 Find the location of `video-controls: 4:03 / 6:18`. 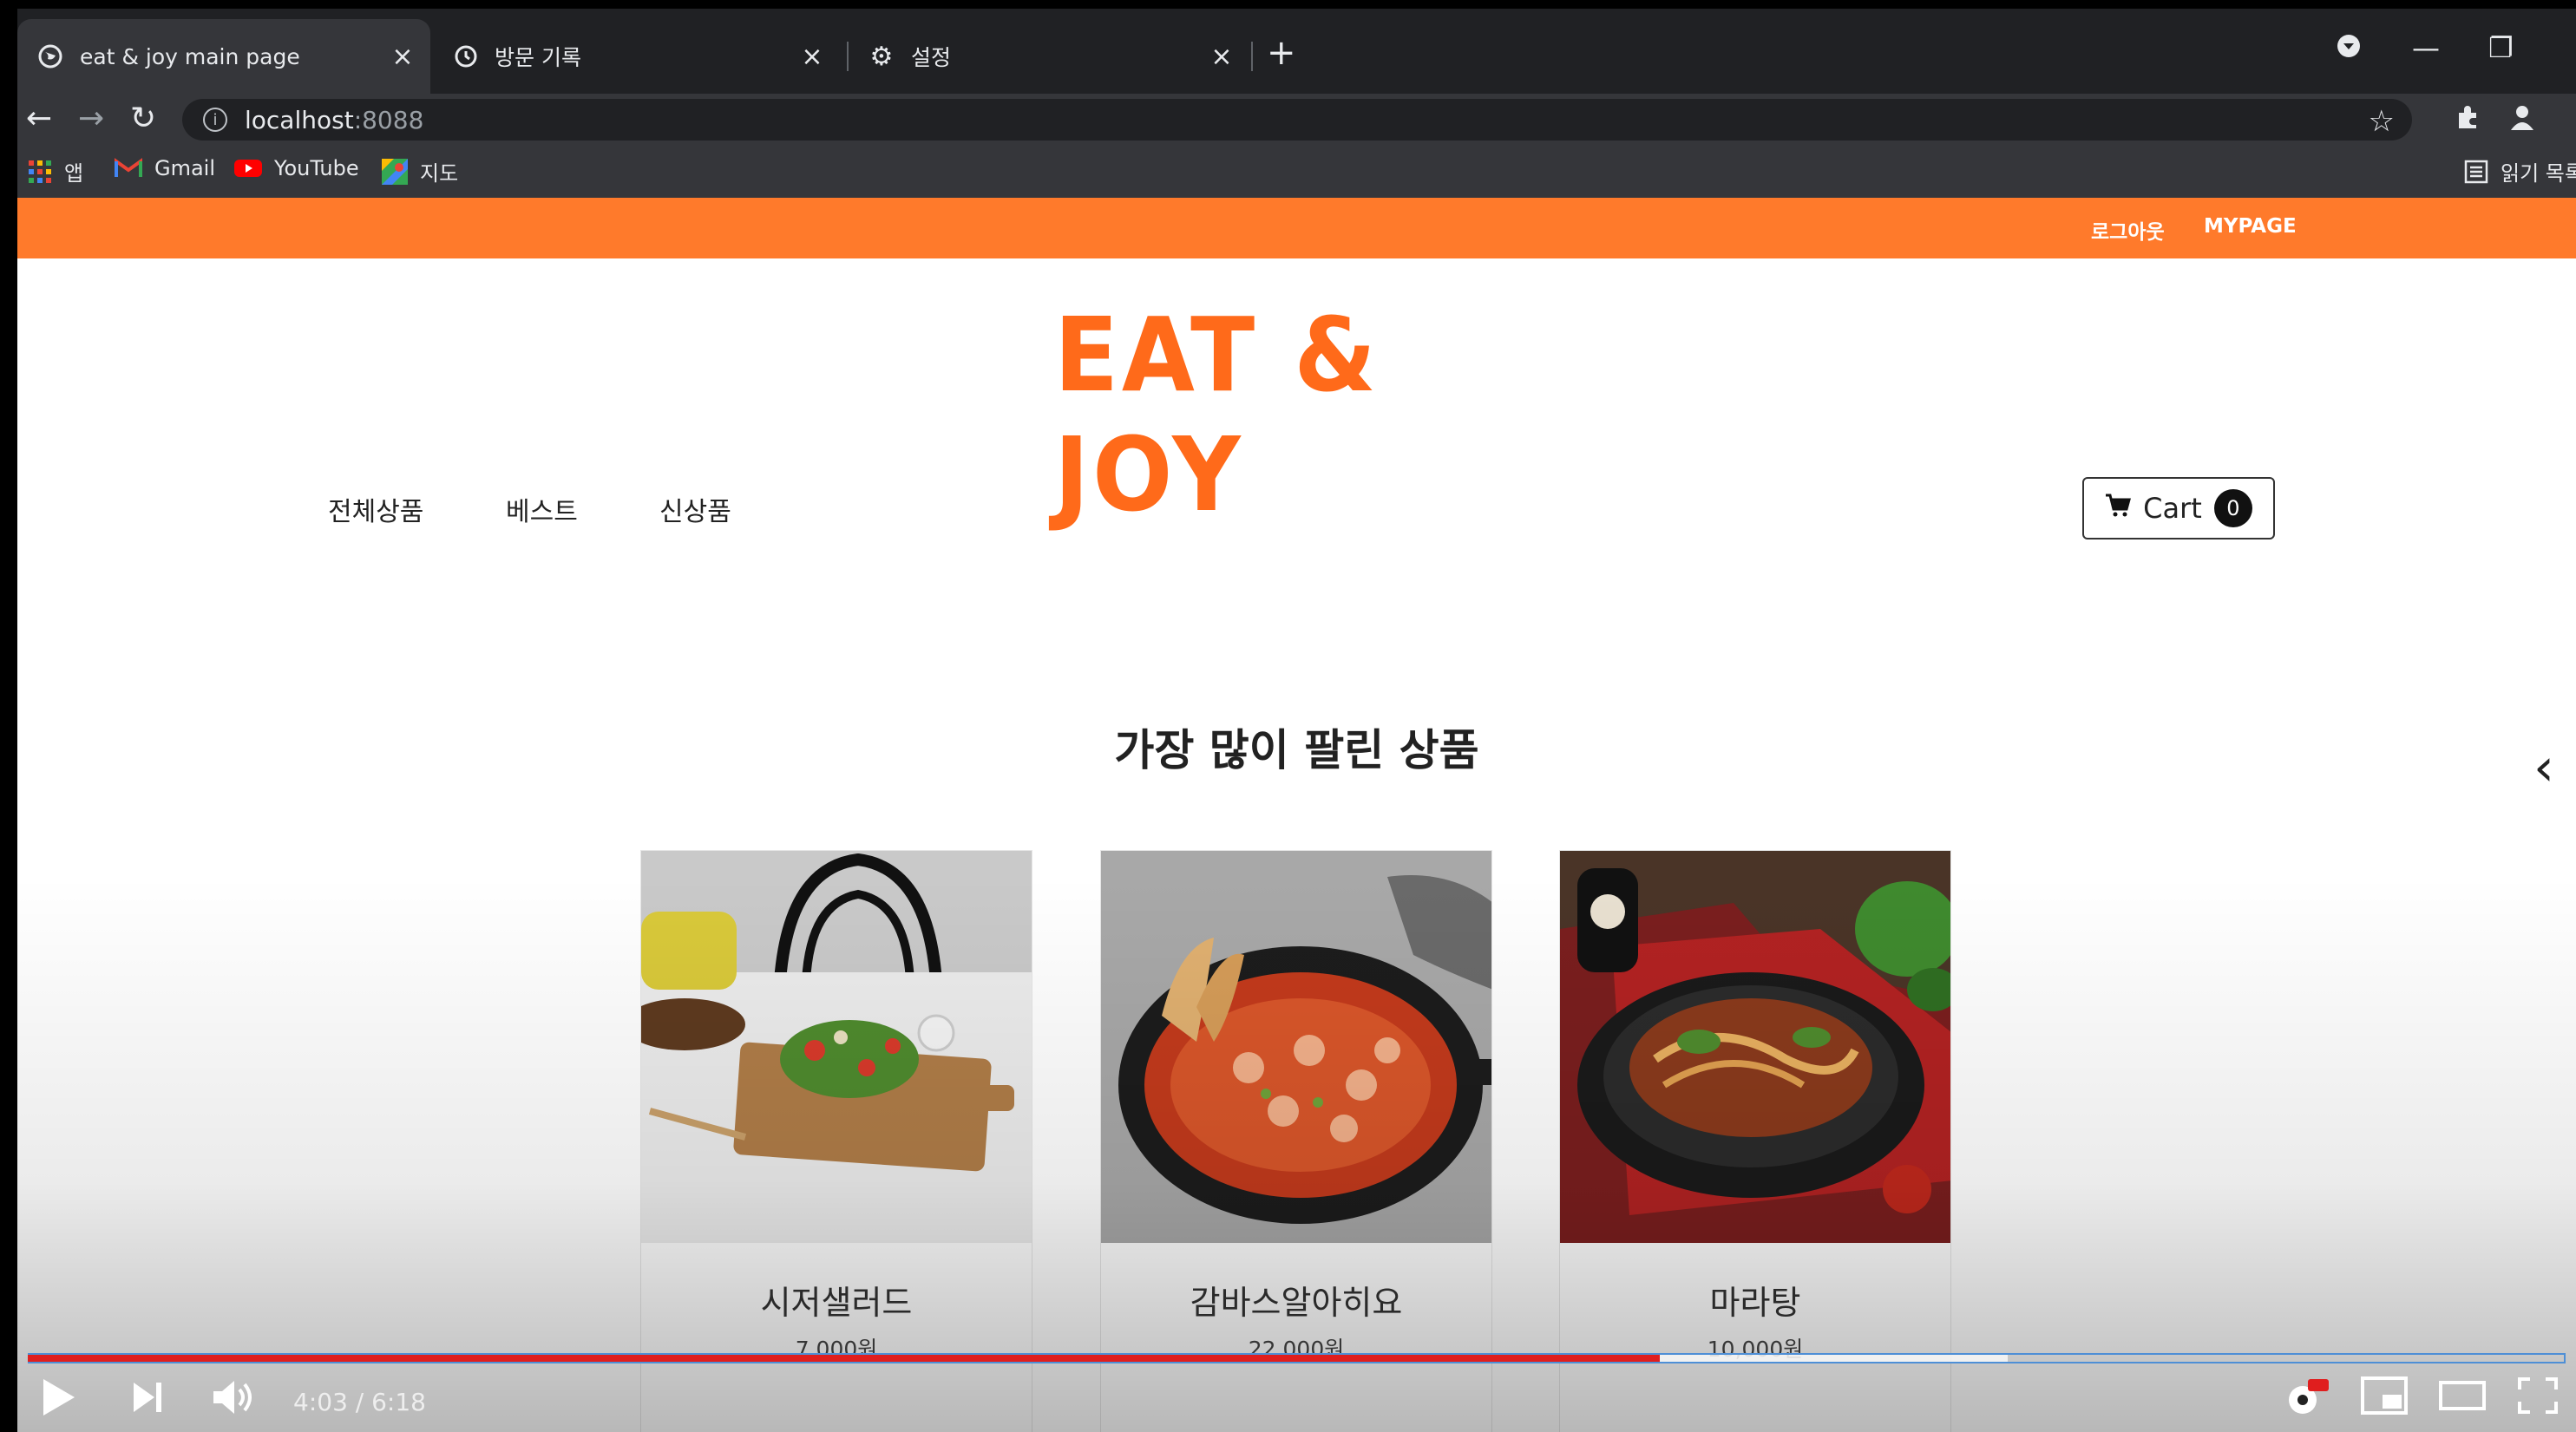

video-controls: 4:03 / 6:18 is located at coordinates (1296, 1400).